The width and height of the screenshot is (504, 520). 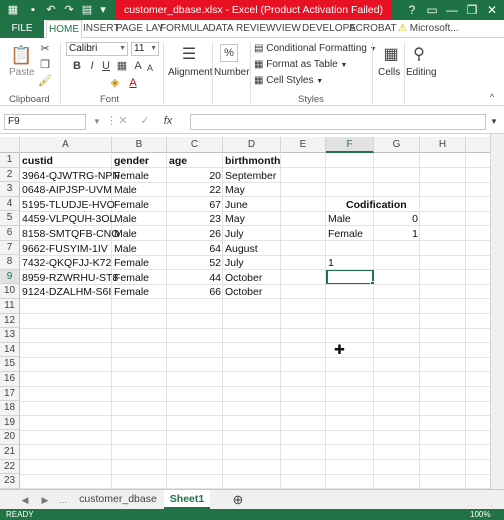 What do you see at coordinates (140, 29) in the screenshot?
I see `tab-page-layout: PAGE LAY` at bounding box center [140, 29].